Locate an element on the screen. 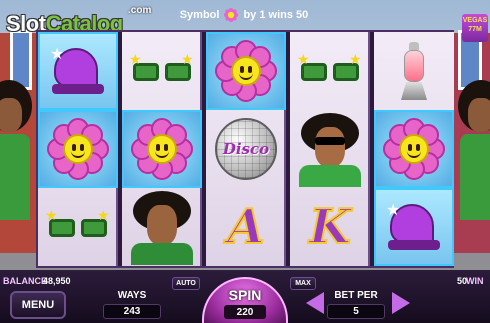 Image resolution: width=490 pixels, height=323 pixels. letter-k-symbol: K is located at coordinates (330, 227).